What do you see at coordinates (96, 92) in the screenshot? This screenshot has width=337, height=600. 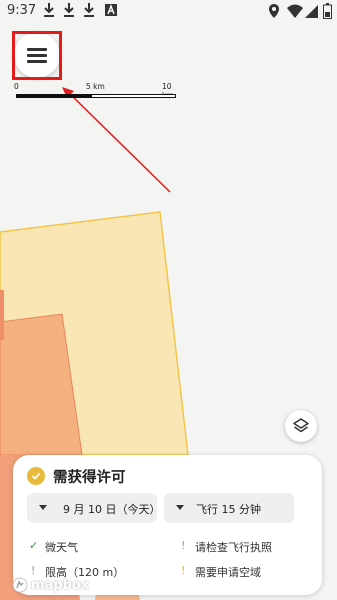 I see `map-scale: 0 5 km 10 km` at bounding box center [96, 92].